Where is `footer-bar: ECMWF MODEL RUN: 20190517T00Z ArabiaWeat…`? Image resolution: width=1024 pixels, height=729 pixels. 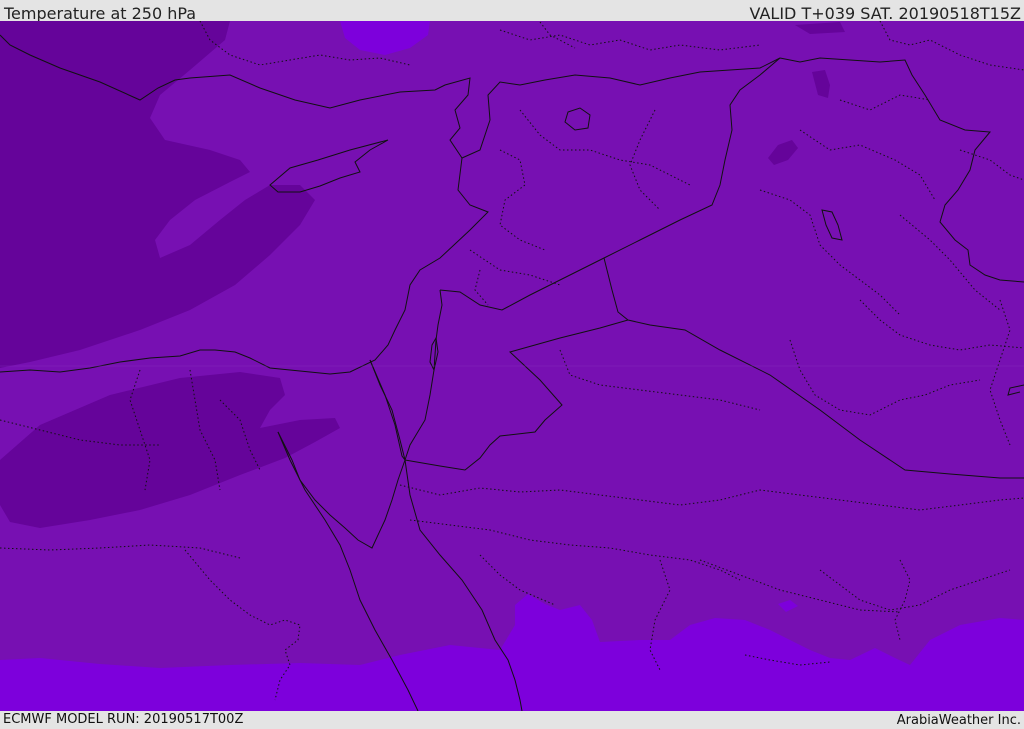
footer-bar: ECMWF MODEL RUN: 20190517T00Z ArabiaWeat… is located at coordinates (512, 720).